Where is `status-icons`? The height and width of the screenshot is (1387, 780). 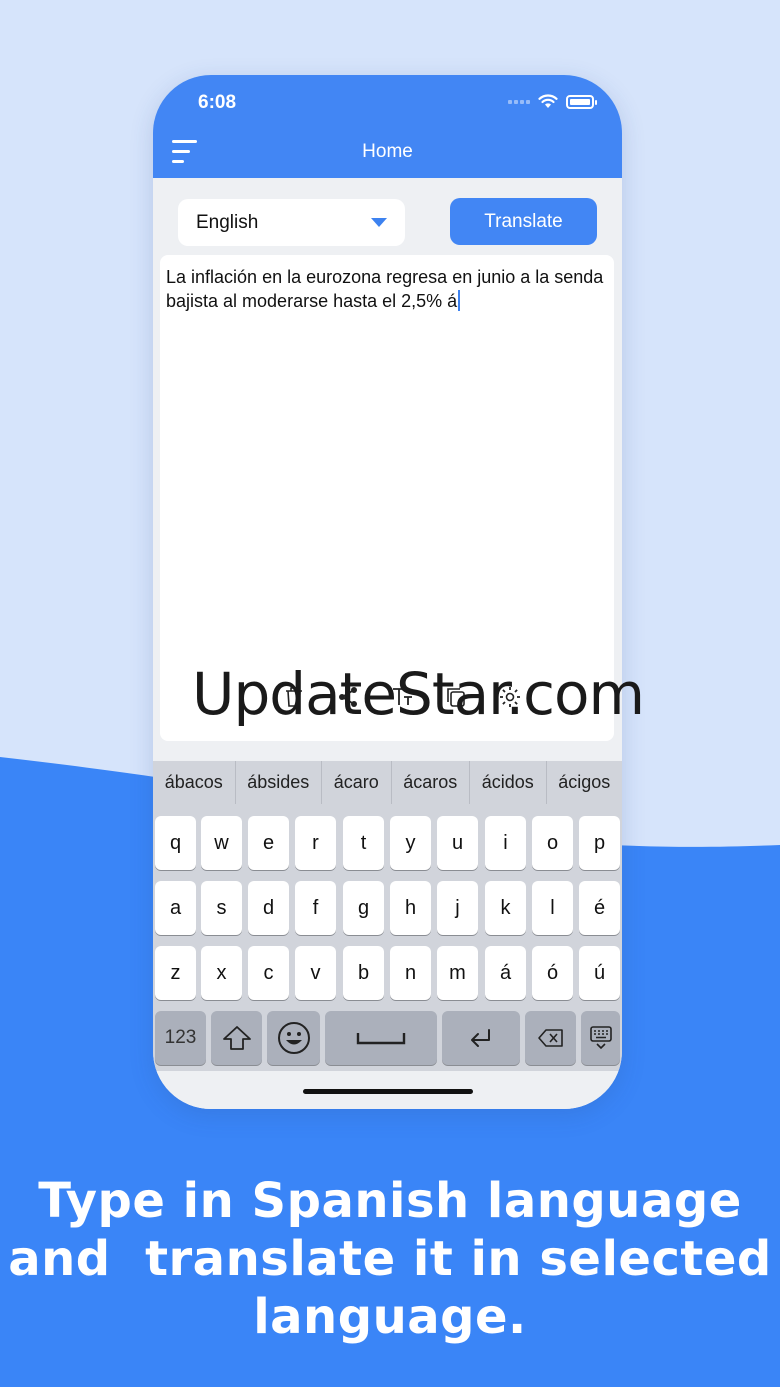 status-icons is located at coordinates (552, 101).